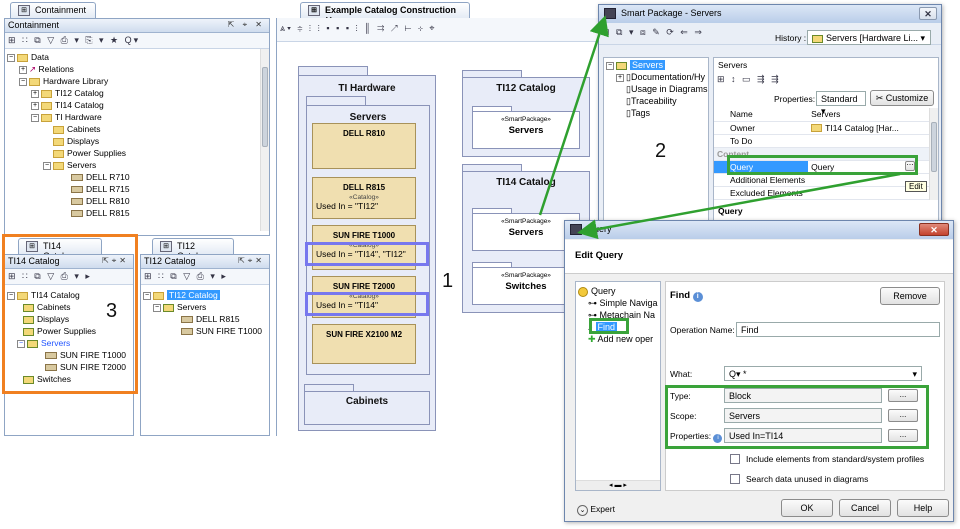 This screenshot has width=960, height=529. What do you see at coordinates (739, 206) in the screenshot?
I see `arrow-to-edit-query` at bounding box center [739, 206].